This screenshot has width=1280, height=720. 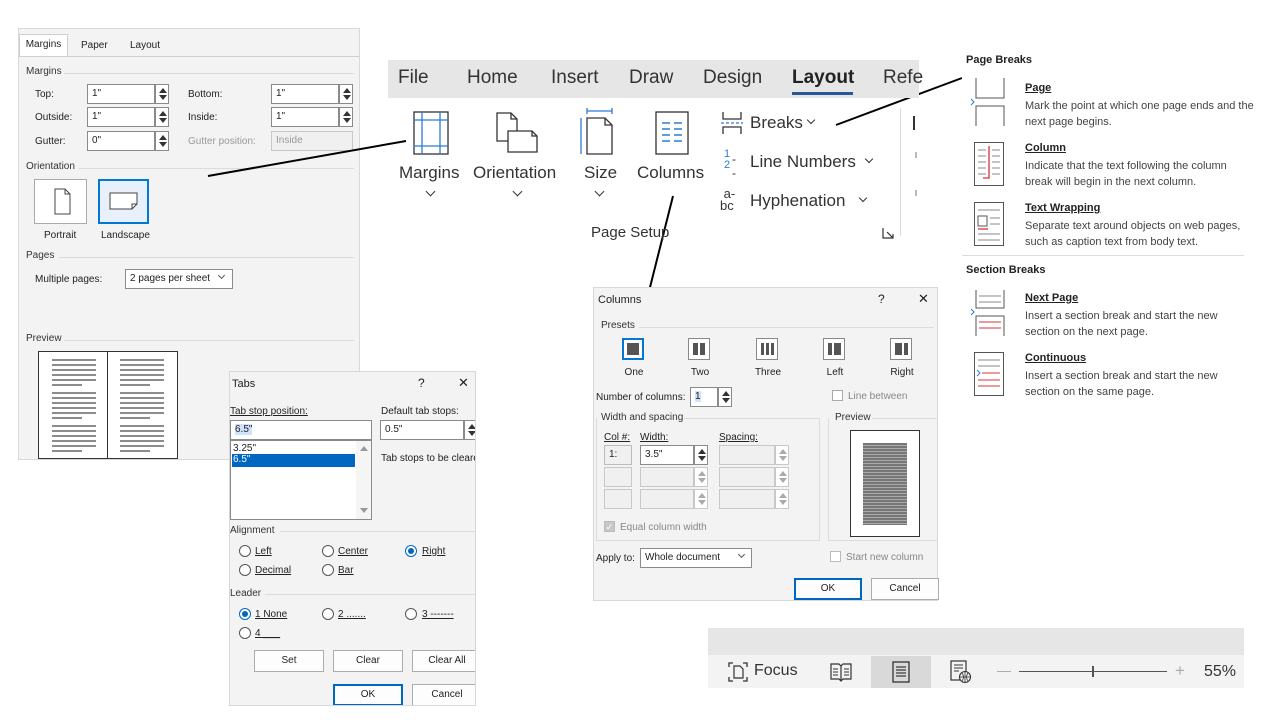 What do you see at coordinates (732, 78) in the screenshot?
I see `tab-design: Design` at bounding box center [732, 78].